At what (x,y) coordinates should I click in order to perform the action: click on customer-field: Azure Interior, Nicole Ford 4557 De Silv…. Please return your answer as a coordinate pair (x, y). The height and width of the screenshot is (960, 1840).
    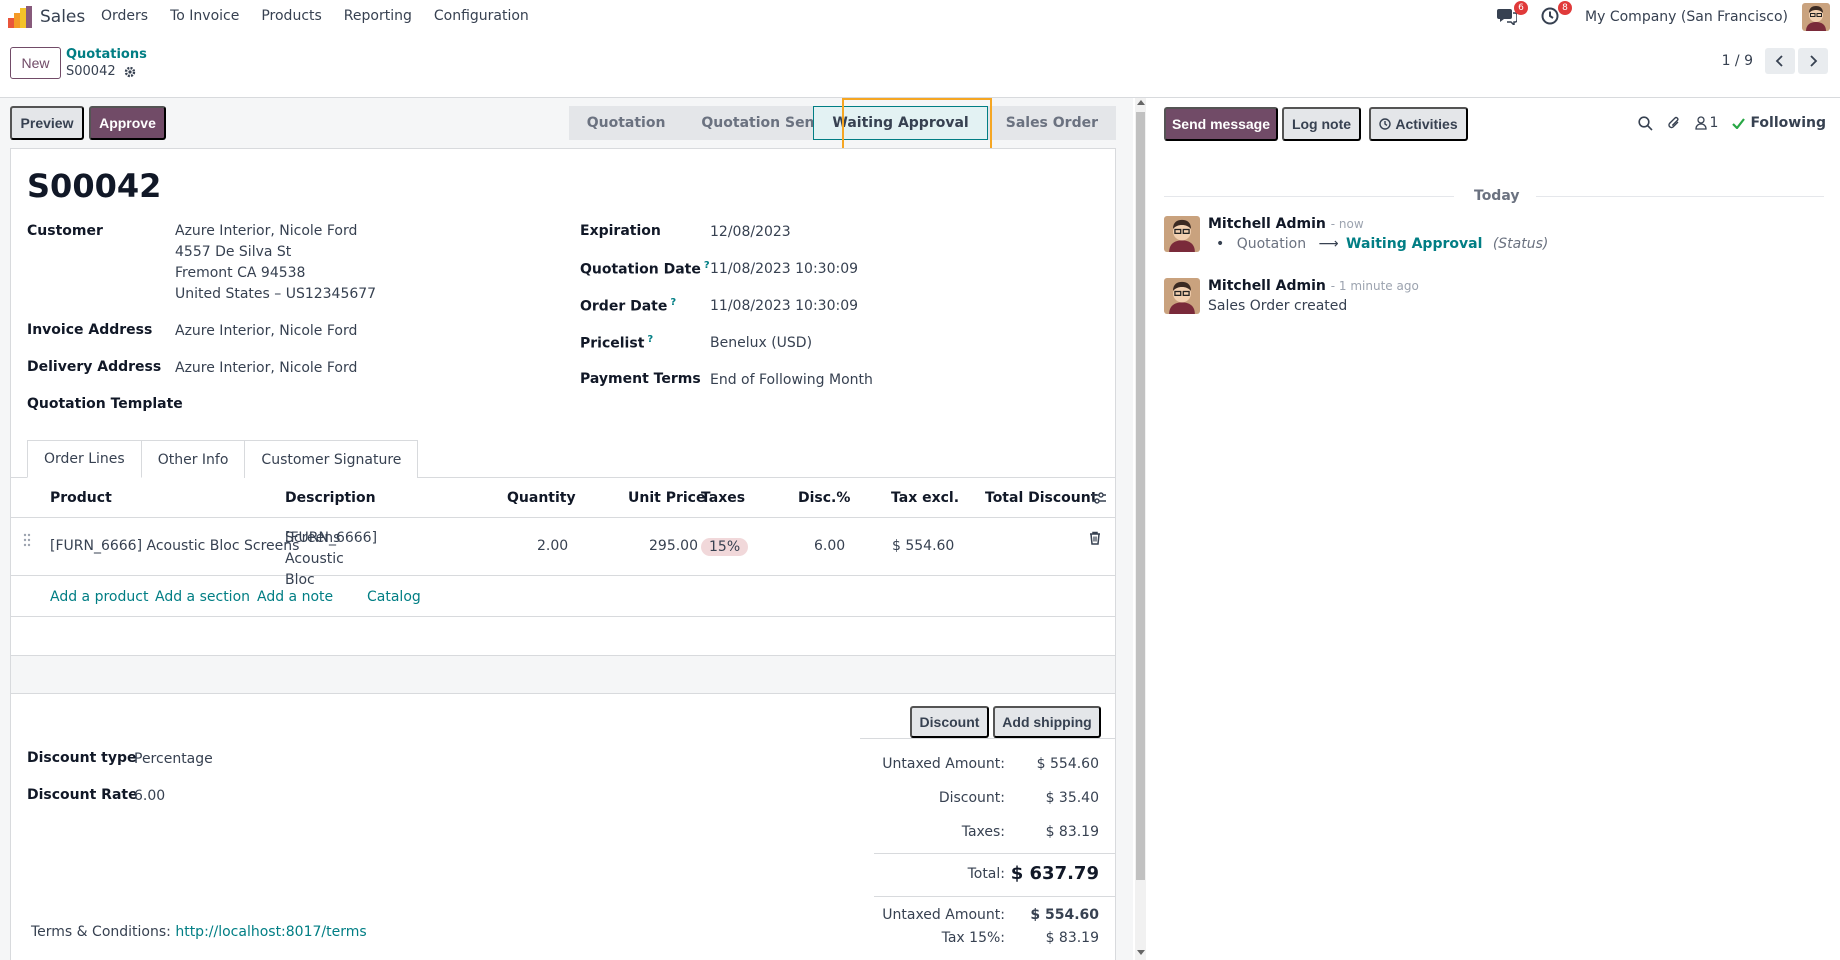
    Looking at the image, I should click on (275, 263).